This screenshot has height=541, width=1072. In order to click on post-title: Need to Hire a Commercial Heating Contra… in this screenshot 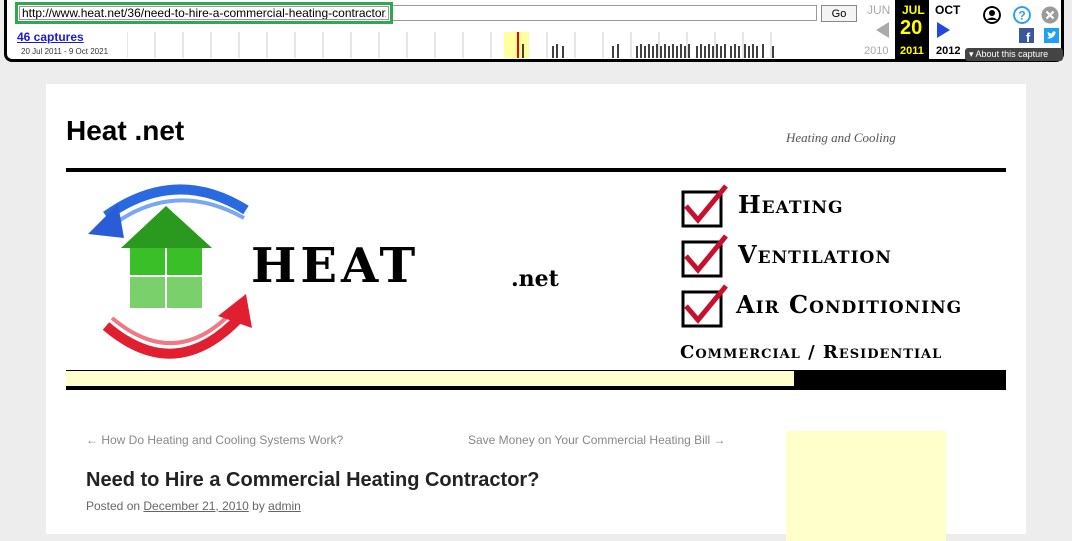, I will do `click(312, 480)`.